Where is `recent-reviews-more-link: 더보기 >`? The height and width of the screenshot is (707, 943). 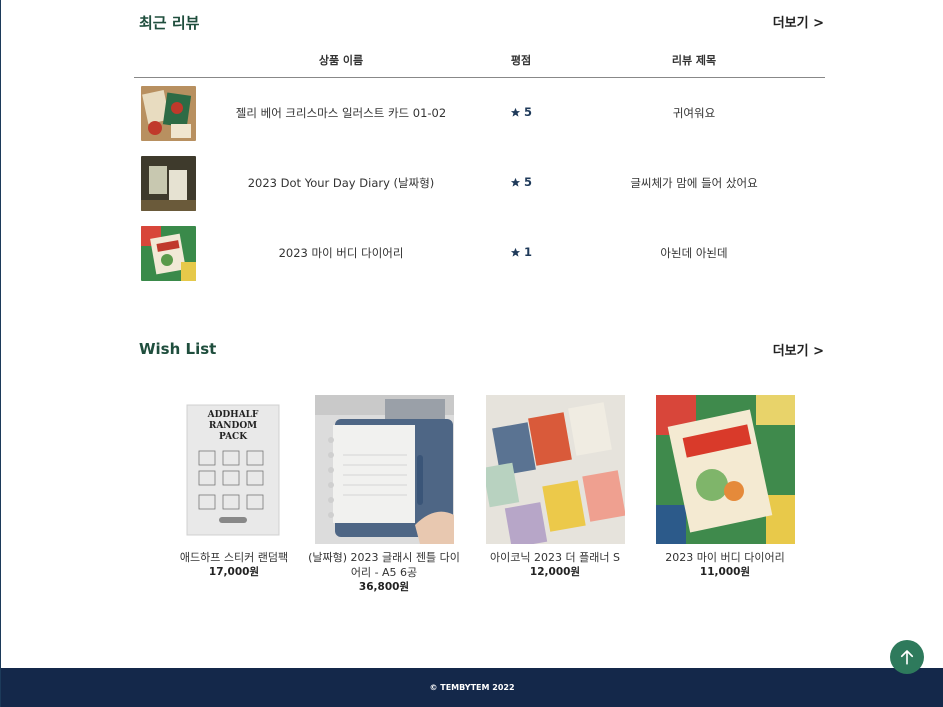
recent-reviews-more-link: 더보기 > is located at coordinates (798, 21).